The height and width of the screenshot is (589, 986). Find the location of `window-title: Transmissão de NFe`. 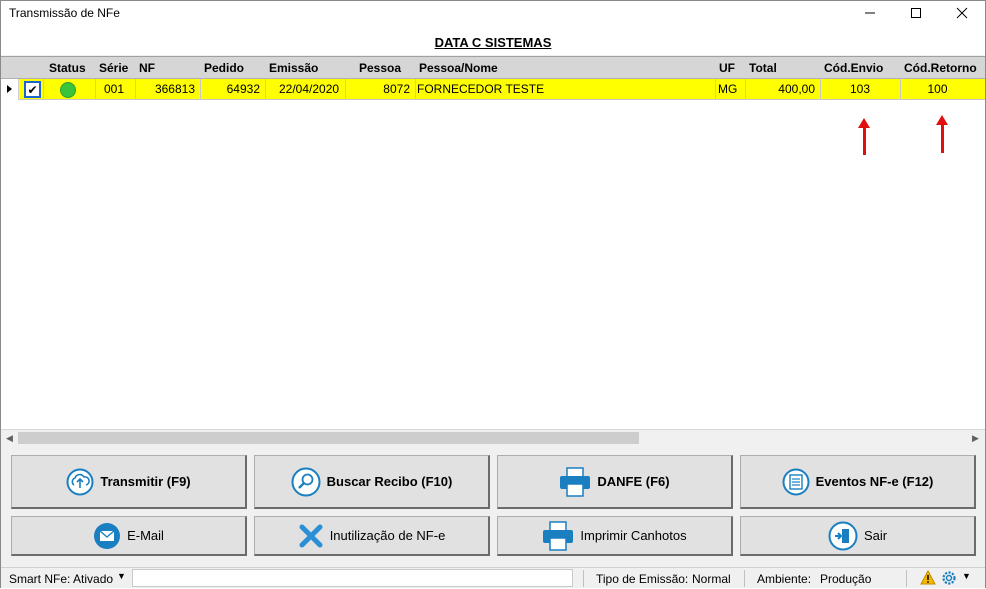

window-title: Transmissão de NFe is located at coordinates (64, 13).